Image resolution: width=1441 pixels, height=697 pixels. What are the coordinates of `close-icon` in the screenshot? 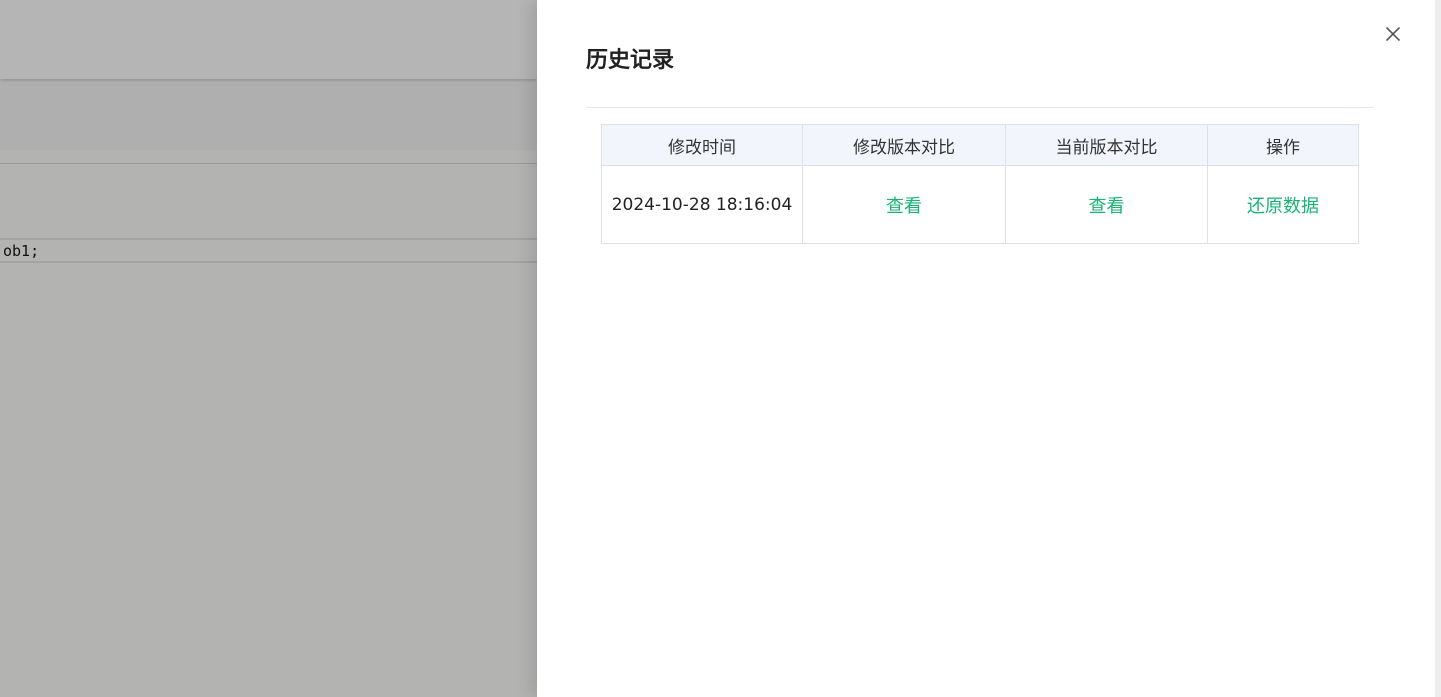 It's located at (1393, 34).